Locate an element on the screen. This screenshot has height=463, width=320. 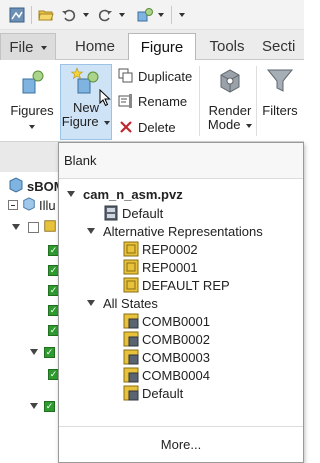
mouse-cursor-icon is located at coordinates (105, 99).